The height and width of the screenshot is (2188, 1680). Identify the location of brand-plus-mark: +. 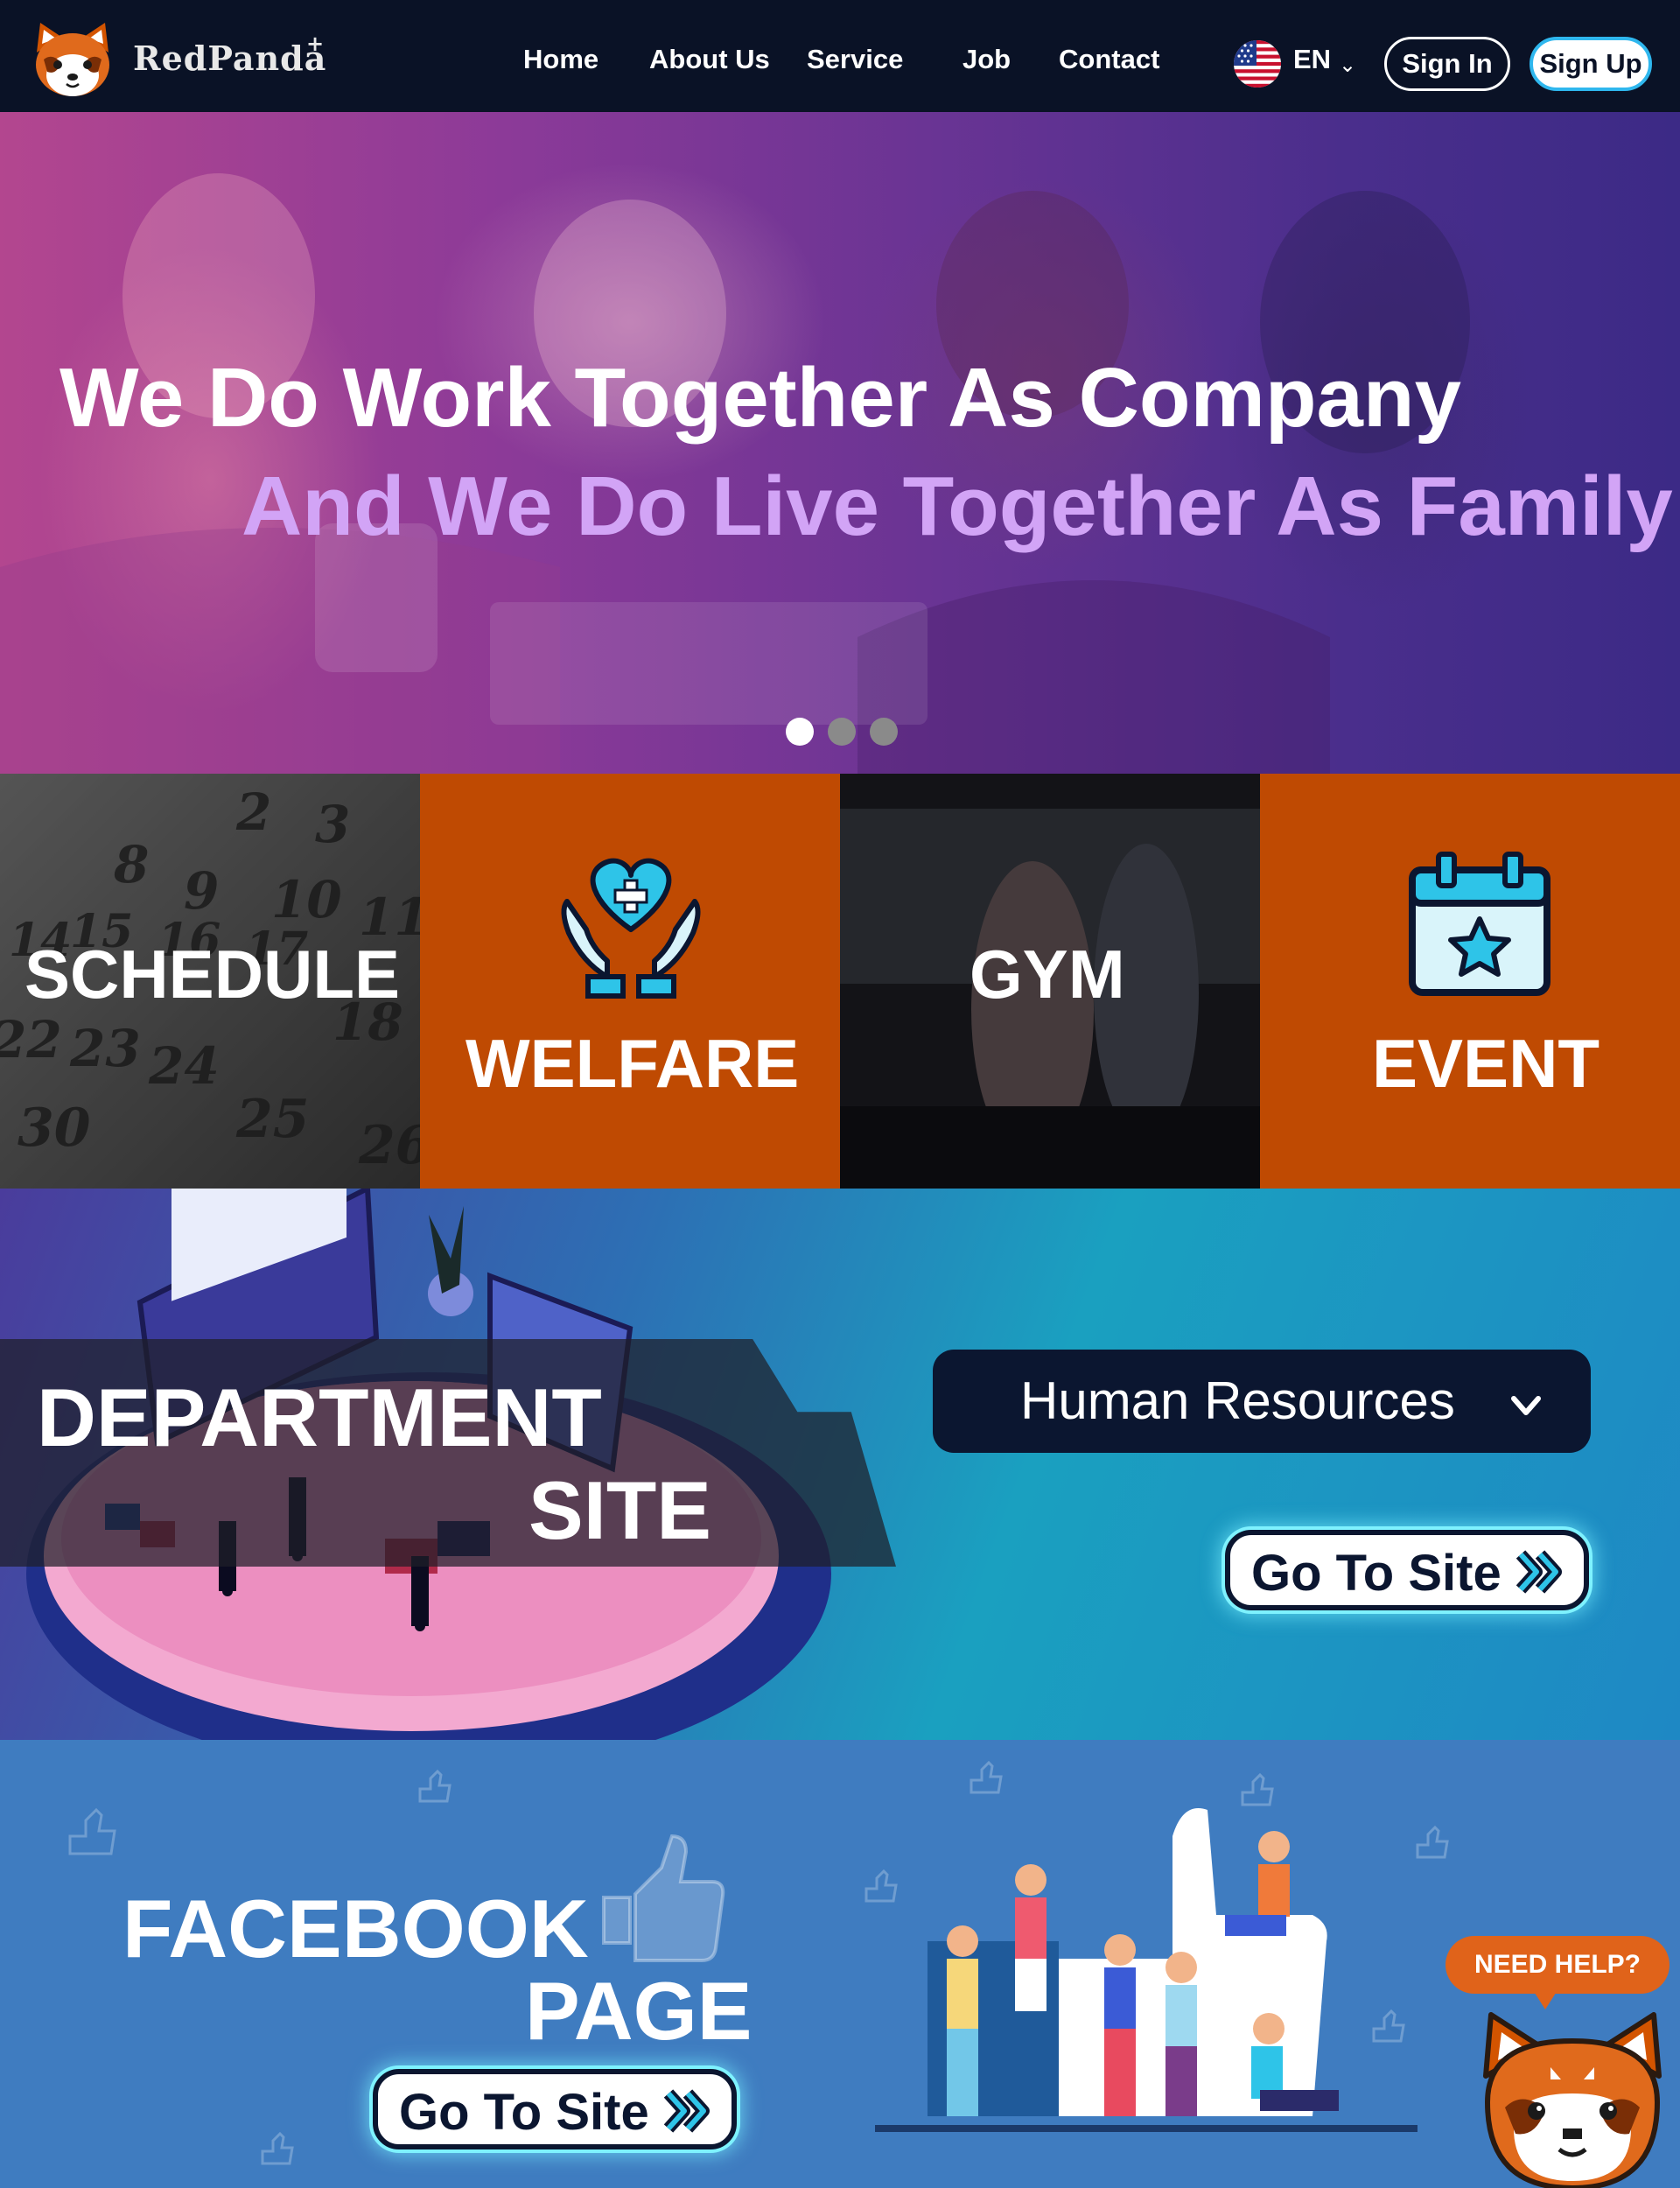
(315, 44).